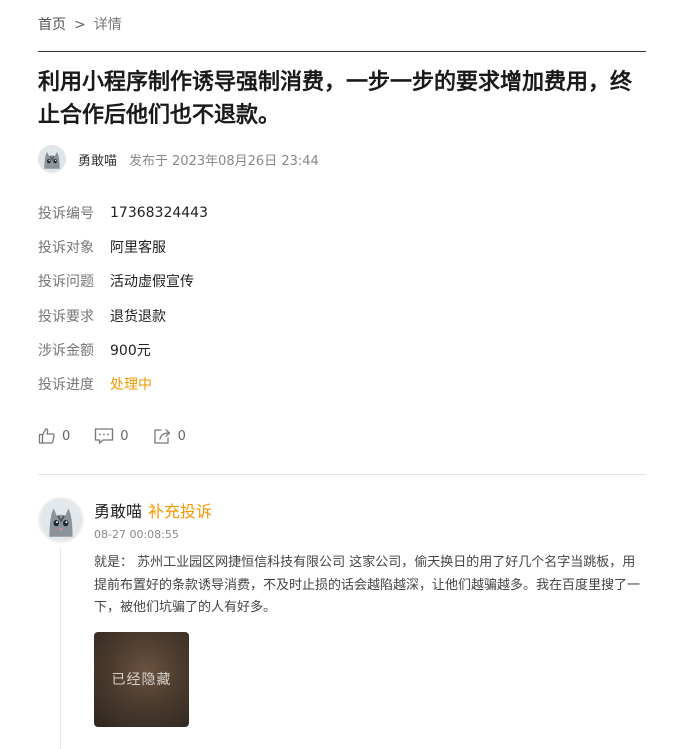  I want to click on share-button: 0, so click(169, 436).